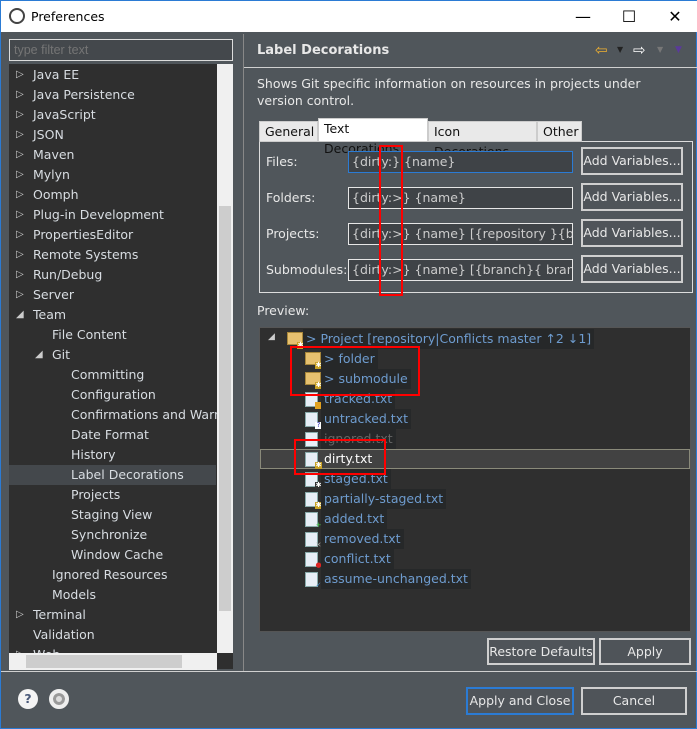 The width and height of the screenshot is (697, 729). I want to click on back-arrow-icon: ⇦, so click(601, 50).